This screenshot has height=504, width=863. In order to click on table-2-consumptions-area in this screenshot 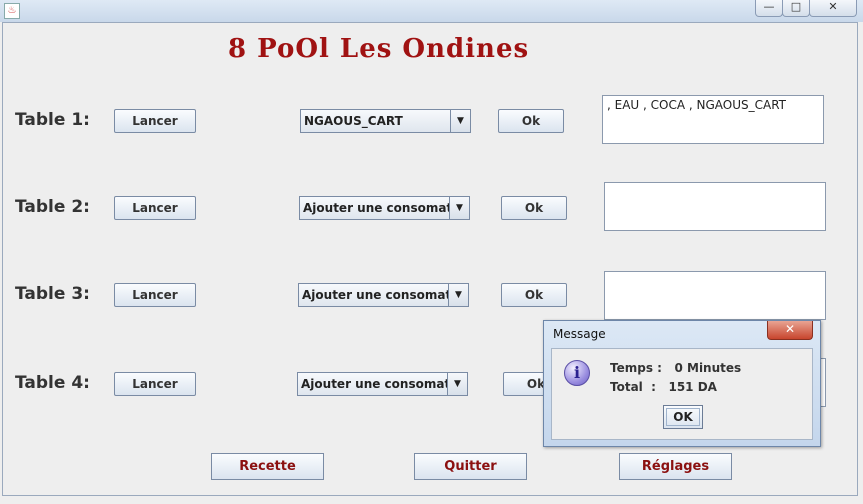, I will do `click(715, 206)`.